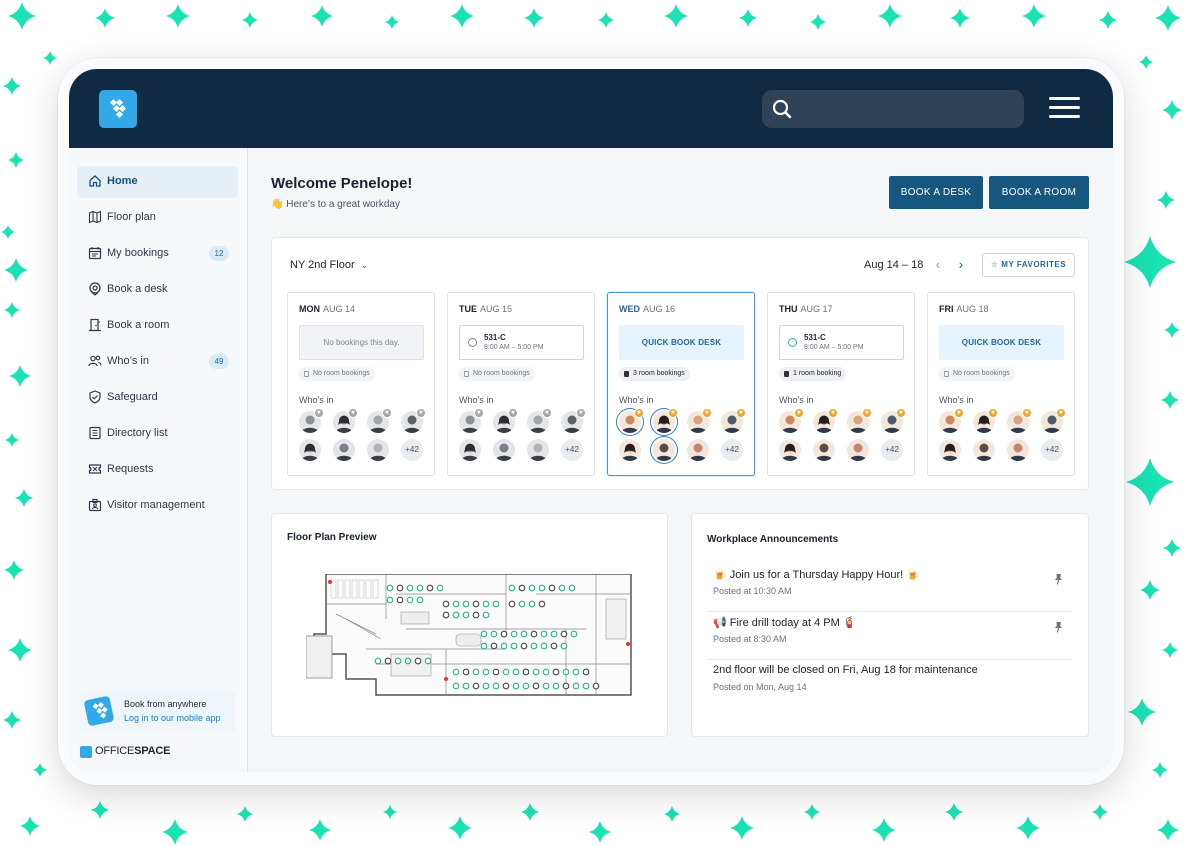  I want to click on sidebar-item-label: Requests, so click(130, 469).